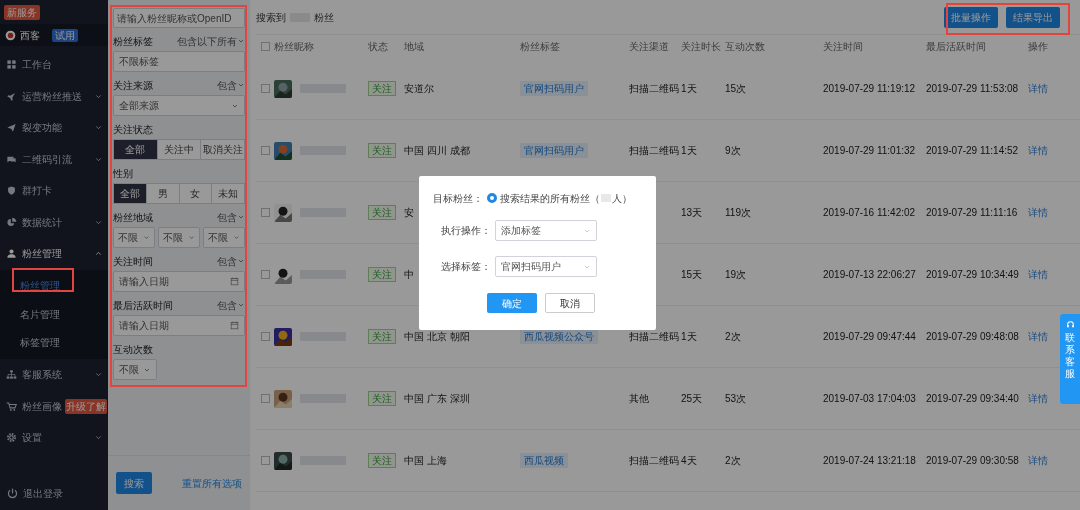 The height and width of the screenshot is (510, 1080). Describe the element at coordinates (492, 198) in the screenshot. I see `radio-button` at that location.